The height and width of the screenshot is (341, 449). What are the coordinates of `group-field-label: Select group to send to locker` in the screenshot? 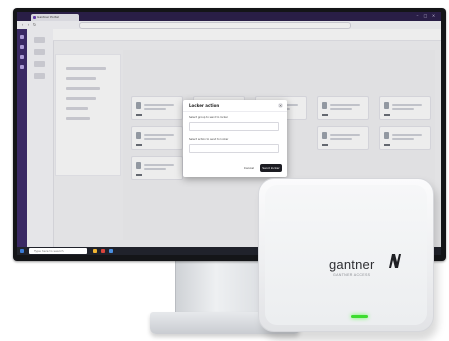 It's located at (208, 117).